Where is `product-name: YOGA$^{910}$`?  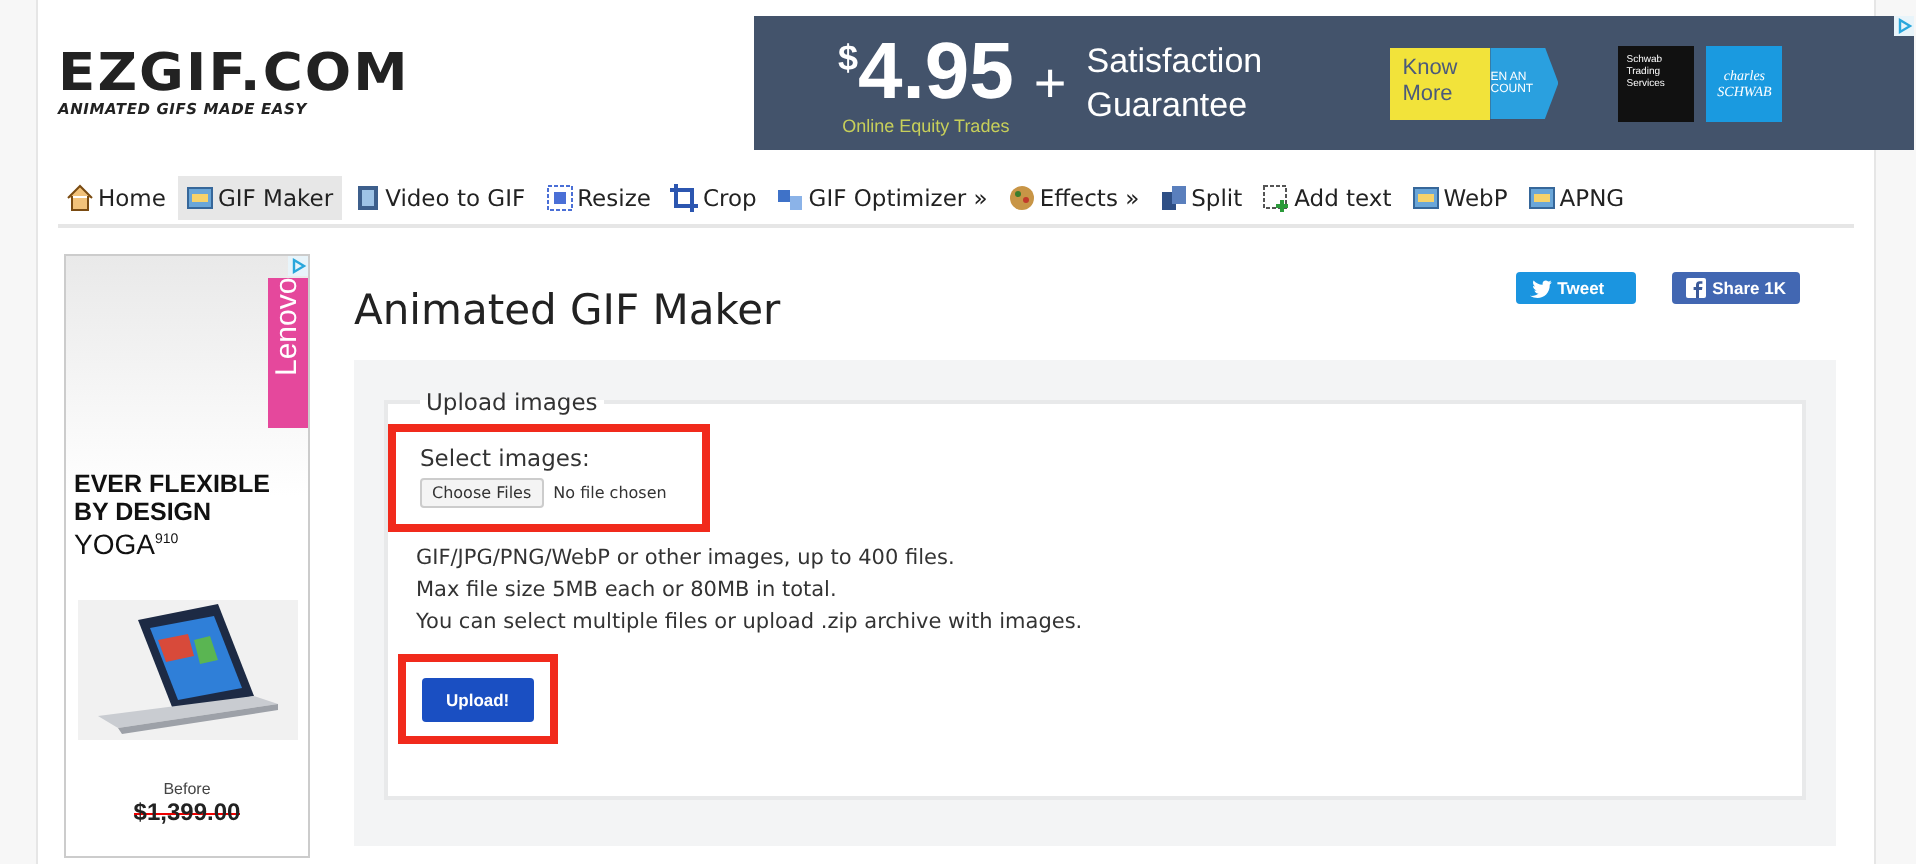
product-name: YOGA$^{910}$ is located at coordinates (127, 543).